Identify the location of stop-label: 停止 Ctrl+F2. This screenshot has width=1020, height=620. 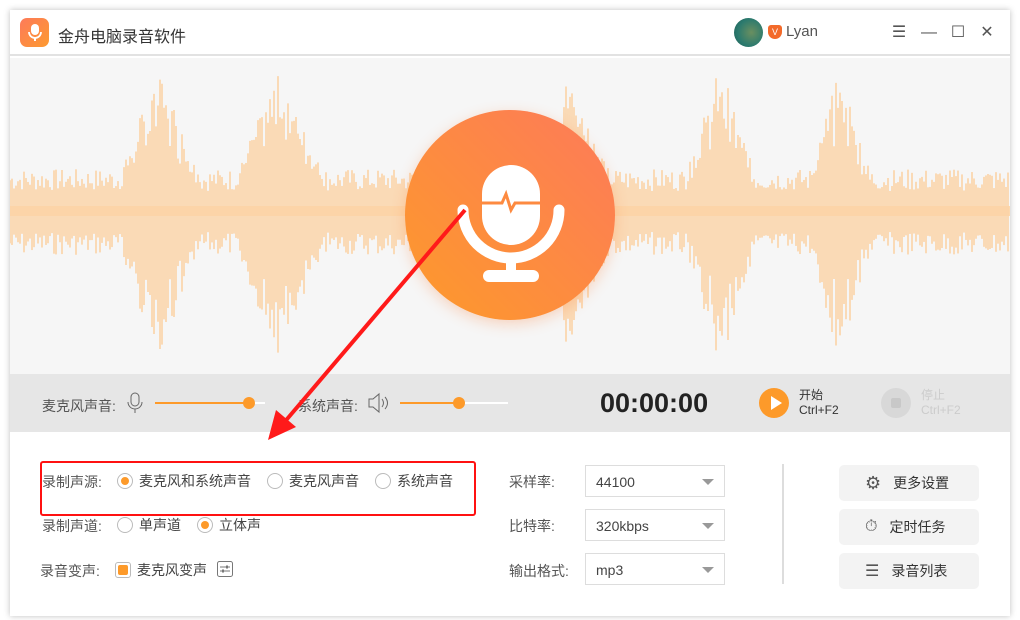
(941, 403).